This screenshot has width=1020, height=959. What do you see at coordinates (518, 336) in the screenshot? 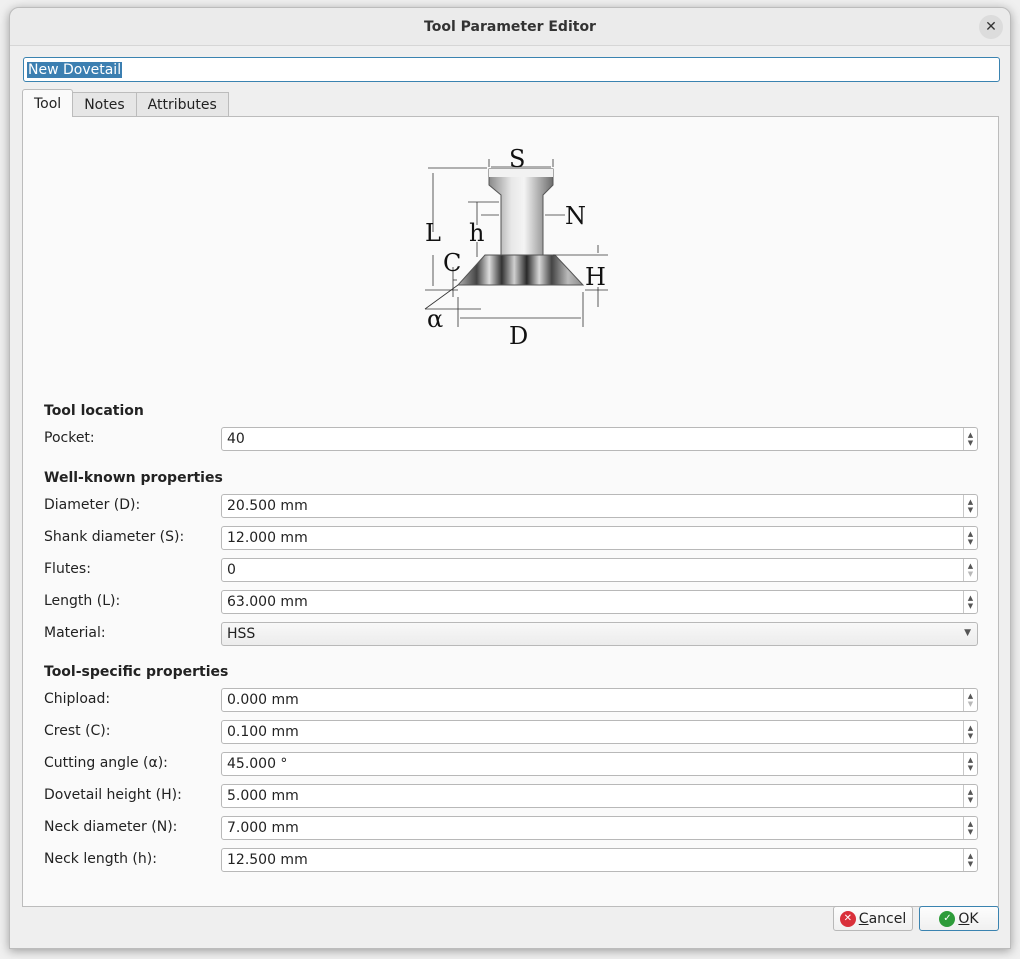
I see `diagram-label-d: D` at bounding box center [518, 336].